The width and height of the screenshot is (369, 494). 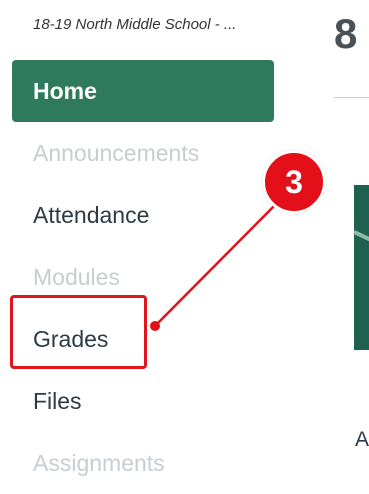 What do you see at coordinates (155, 326) in the screenshot?
I see `callout-dot` at bounding box center [155, 326].